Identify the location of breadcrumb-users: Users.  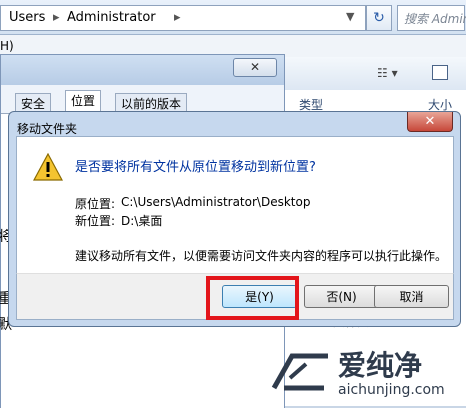
(27, 17).